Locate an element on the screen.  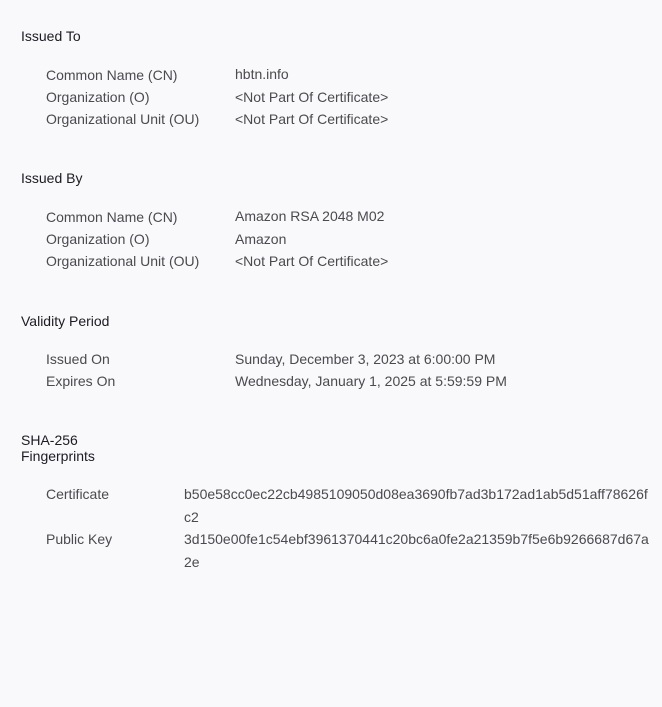
validity-heading: Validity Period is located at coordinates (65, 321).